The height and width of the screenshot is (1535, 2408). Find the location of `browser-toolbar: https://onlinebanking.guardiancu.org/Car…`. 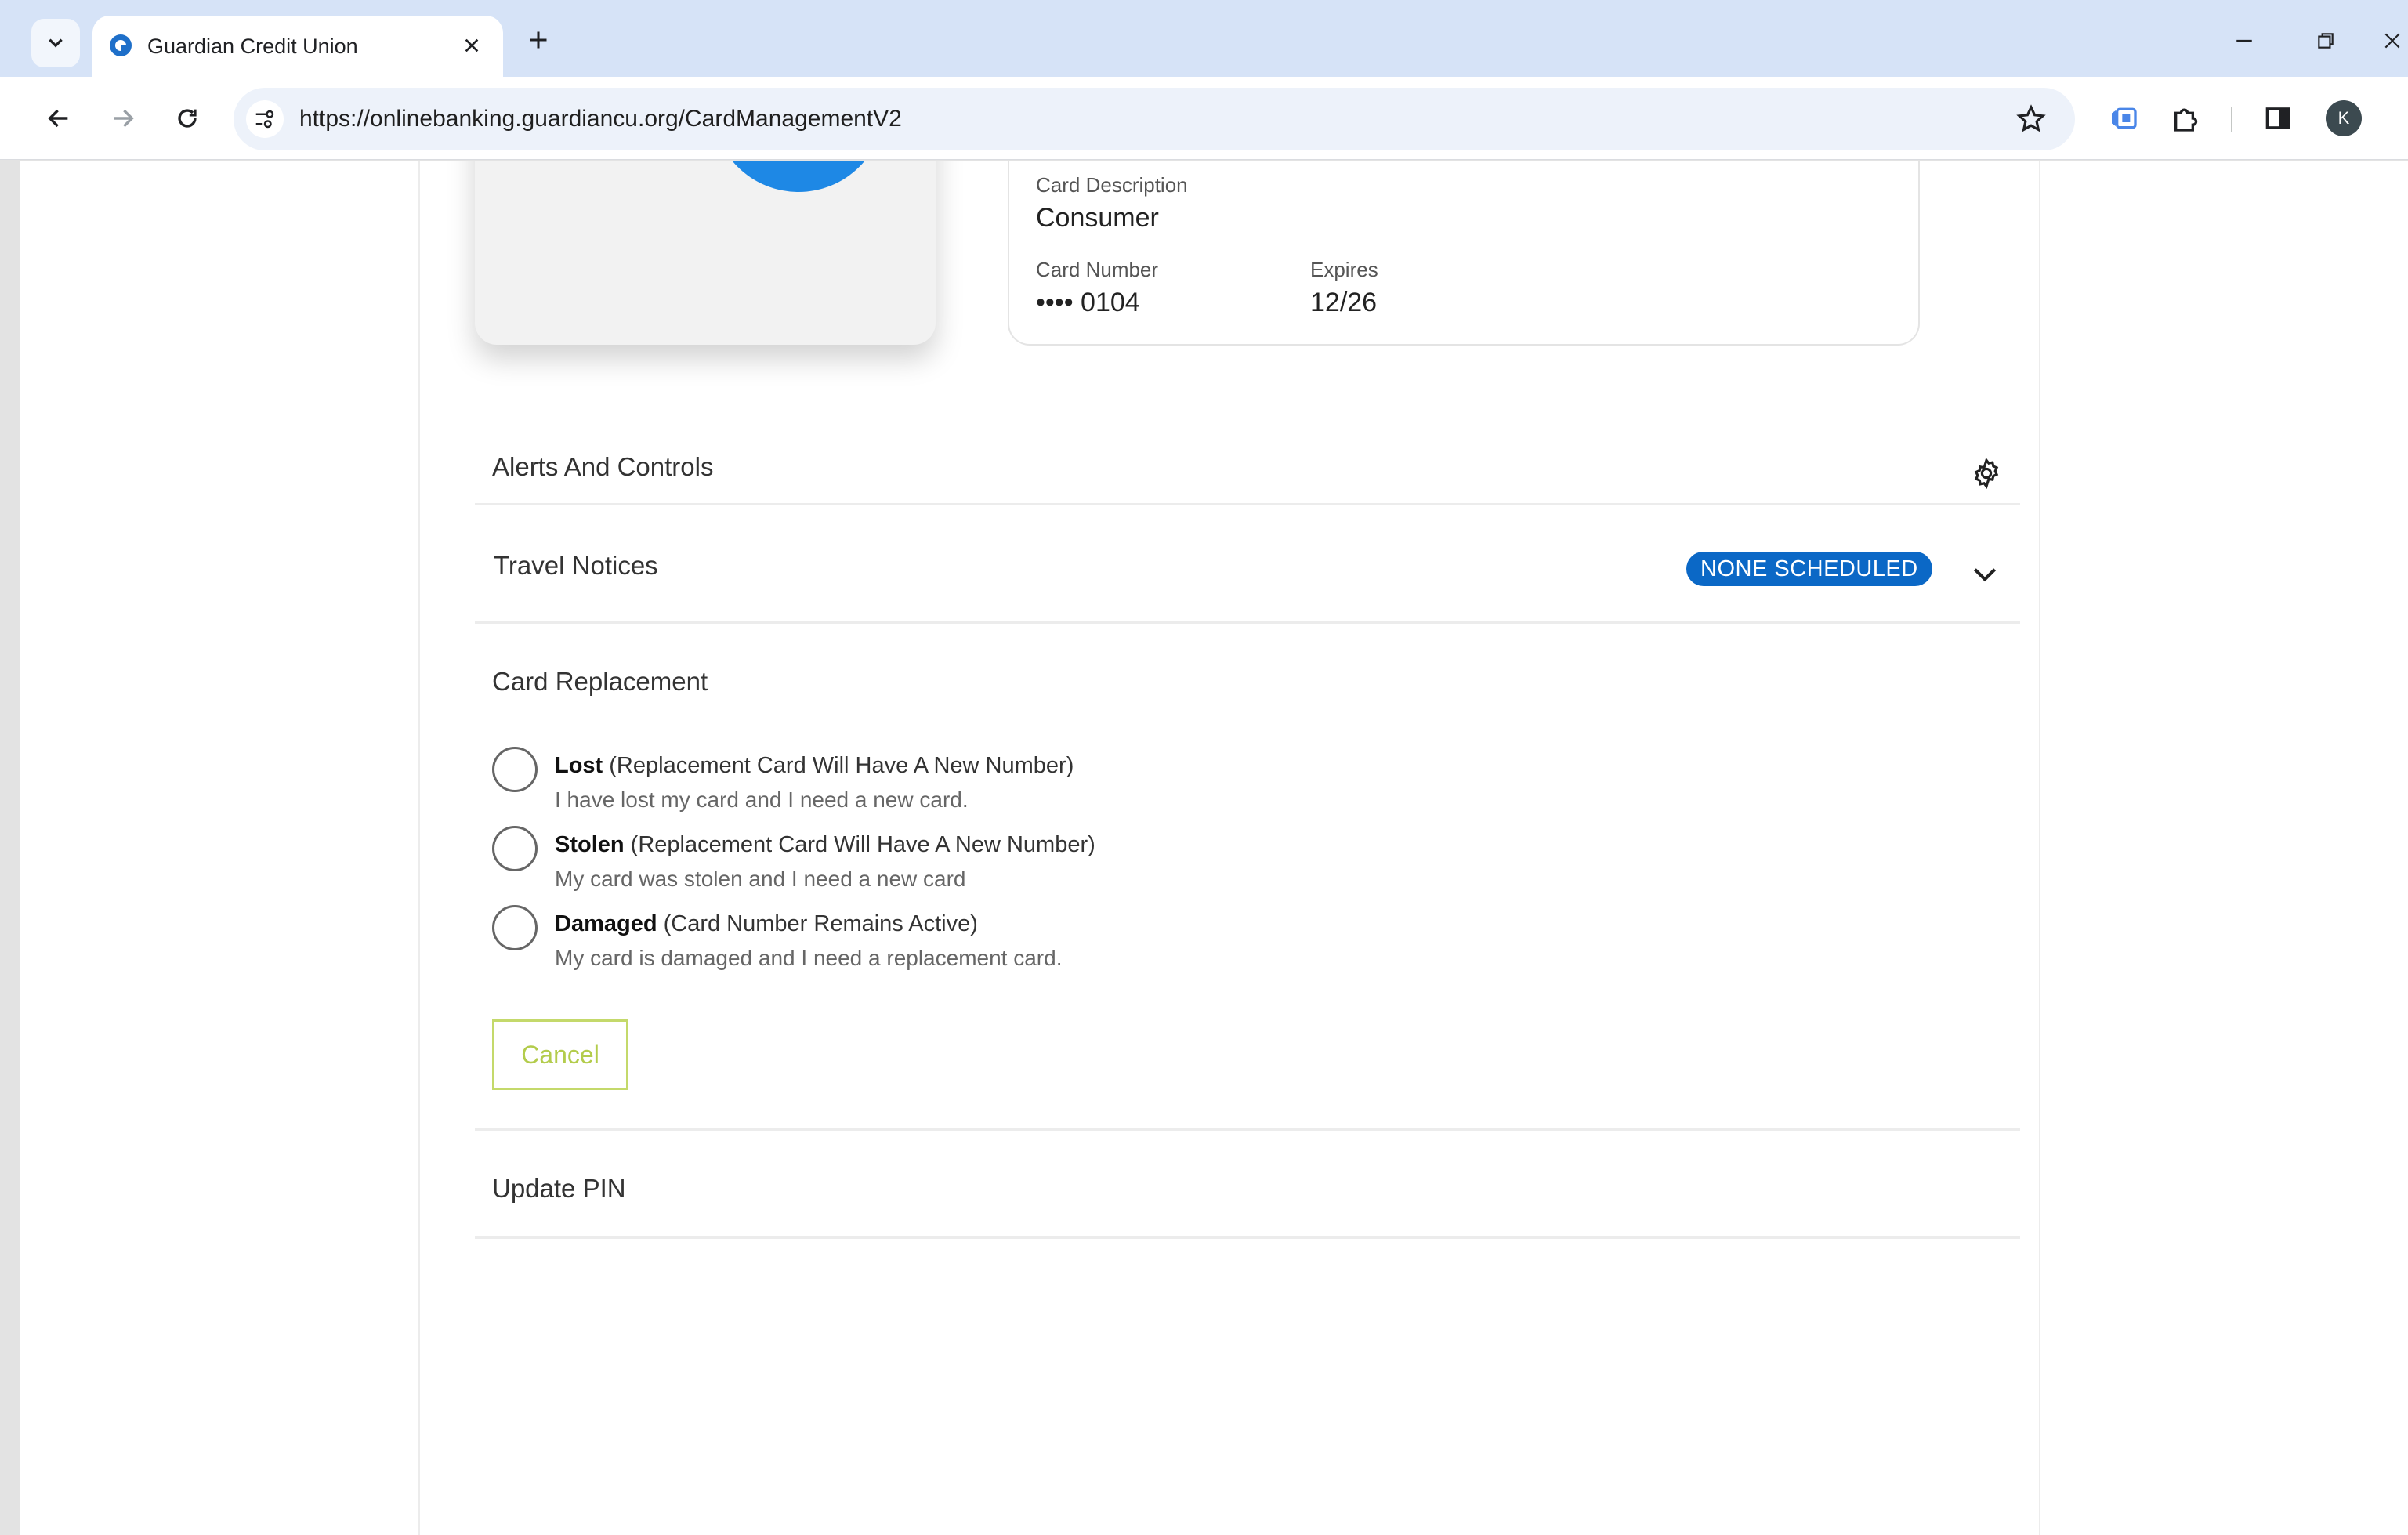

browser-toolbar: https://onlinebanking.guardiancu.org/Car… is located at coordinates (1204, 118).